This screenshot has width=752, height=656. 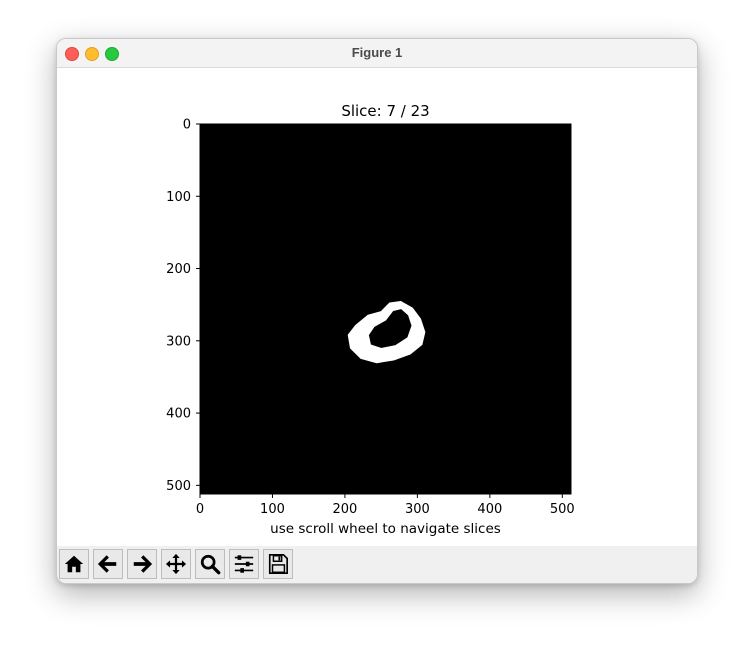 What do you see at coordinates (385, 111) in the screenshot?
I see `plot-title: Slice: 7 / 23` at bounding box center [385, 111].